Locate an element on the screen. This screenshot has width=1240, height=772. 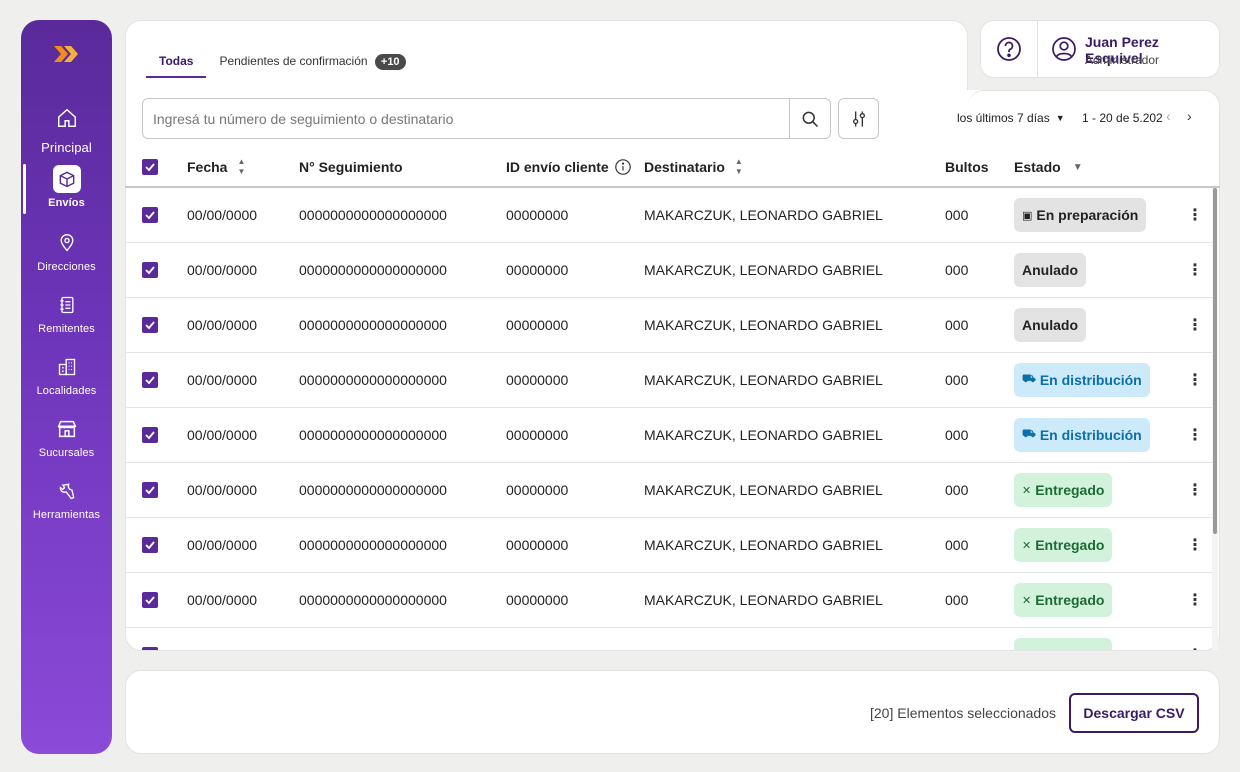
sidebar-item-herramientas: Herramientas is located at coordinates (66, 505).